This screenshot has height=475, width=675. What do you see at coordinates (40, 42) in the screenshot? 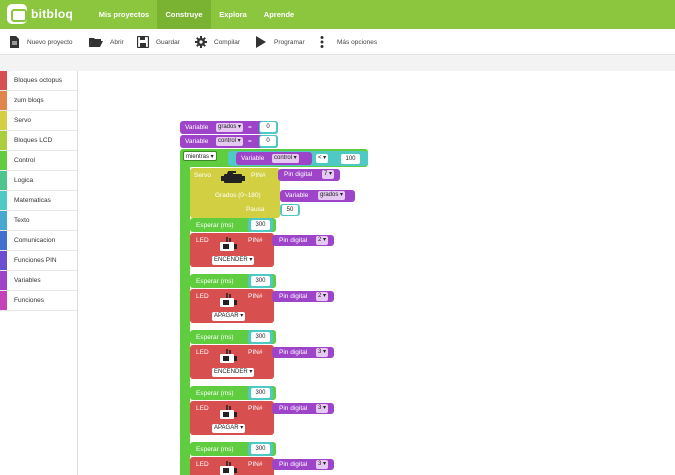
I see `new-project-button: Nuevo proyecto` at bounding box center [40, 42].